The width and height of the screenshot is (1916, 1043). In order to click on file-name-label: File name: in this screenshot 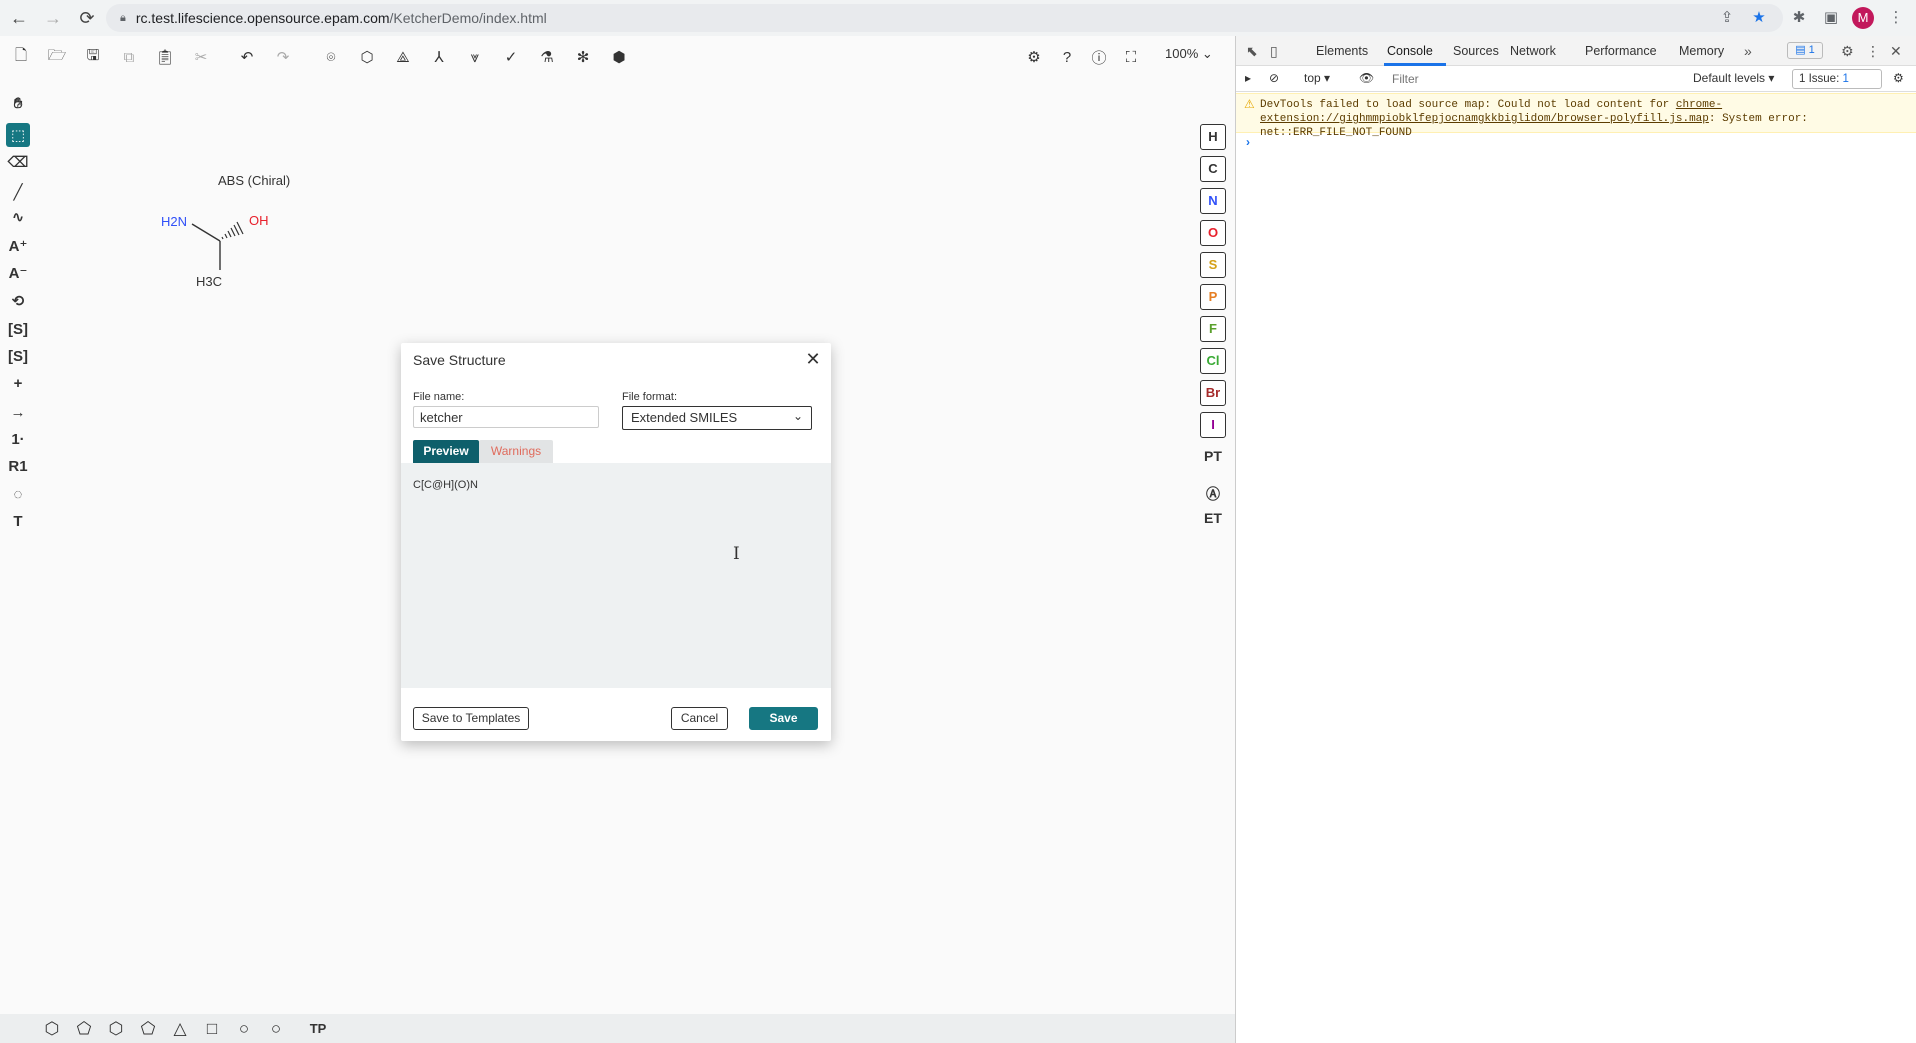, I will do `click(439, 397)`.